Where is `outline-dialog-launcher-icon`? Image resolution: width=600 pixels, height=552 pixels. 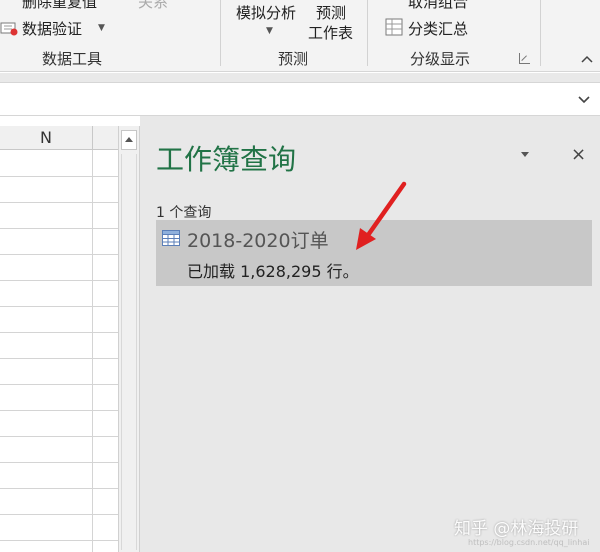 outline-dialog-launcher-icon is located at coordinates (524, 58).